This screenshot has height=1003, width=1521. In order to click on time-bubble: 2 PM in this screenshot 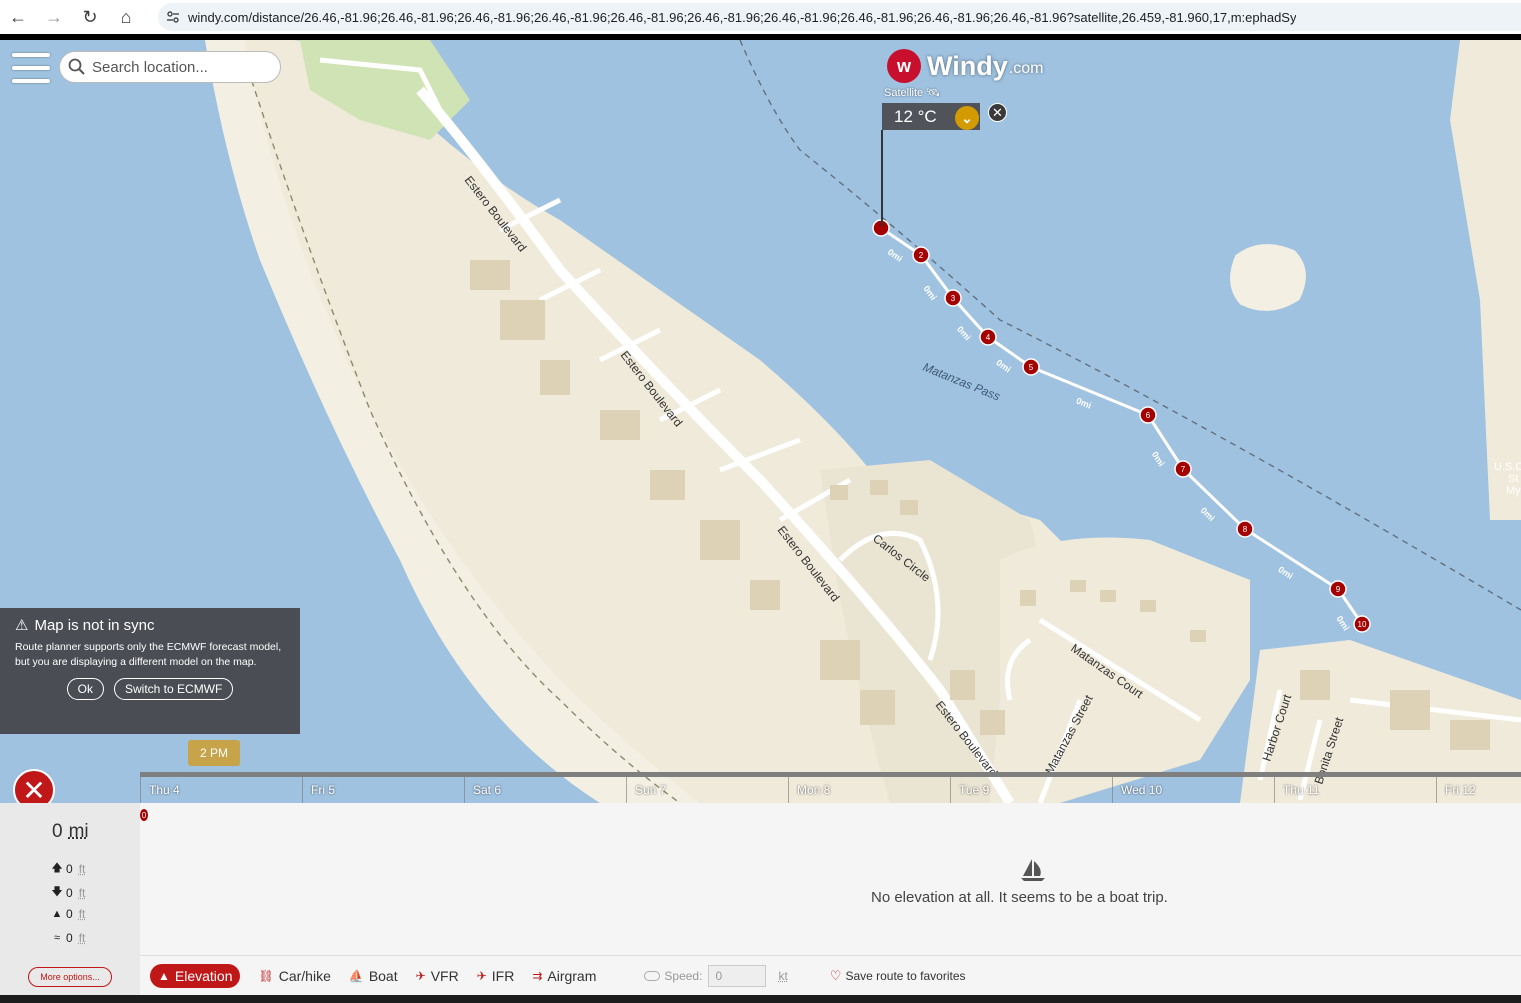, I will do `click(214, 753)`.